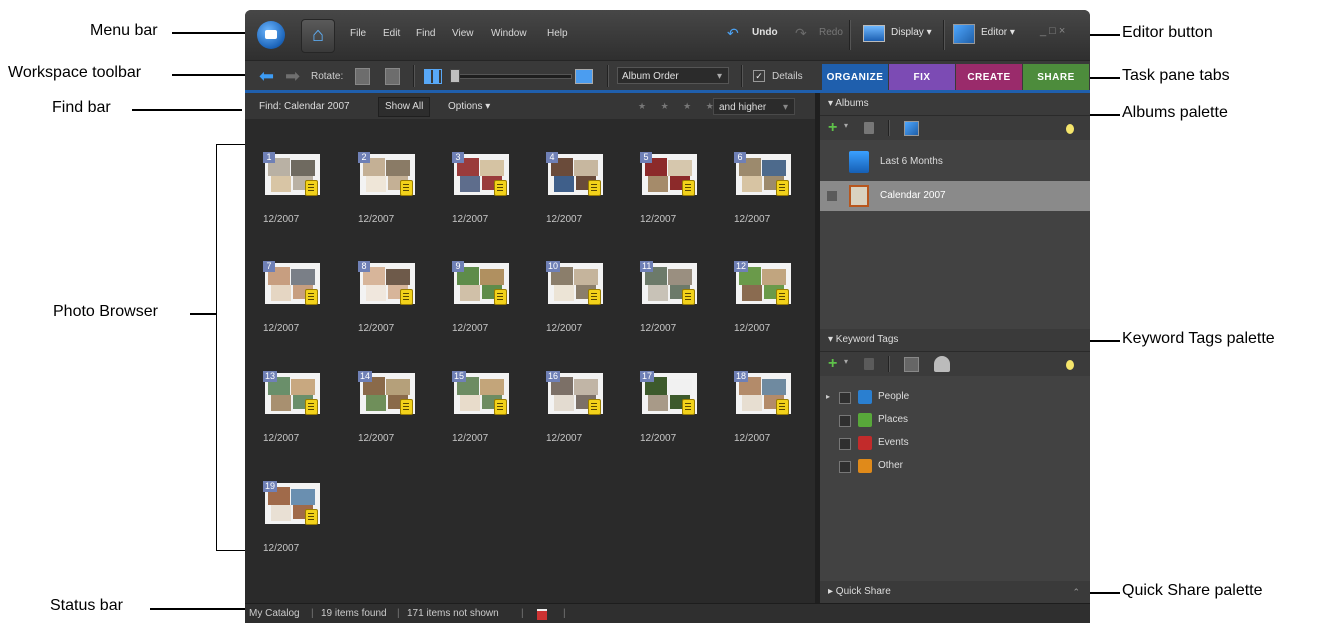 This screenshot has width=1323, height=623. I want to click on menu-help: Help, so click(557, 33).